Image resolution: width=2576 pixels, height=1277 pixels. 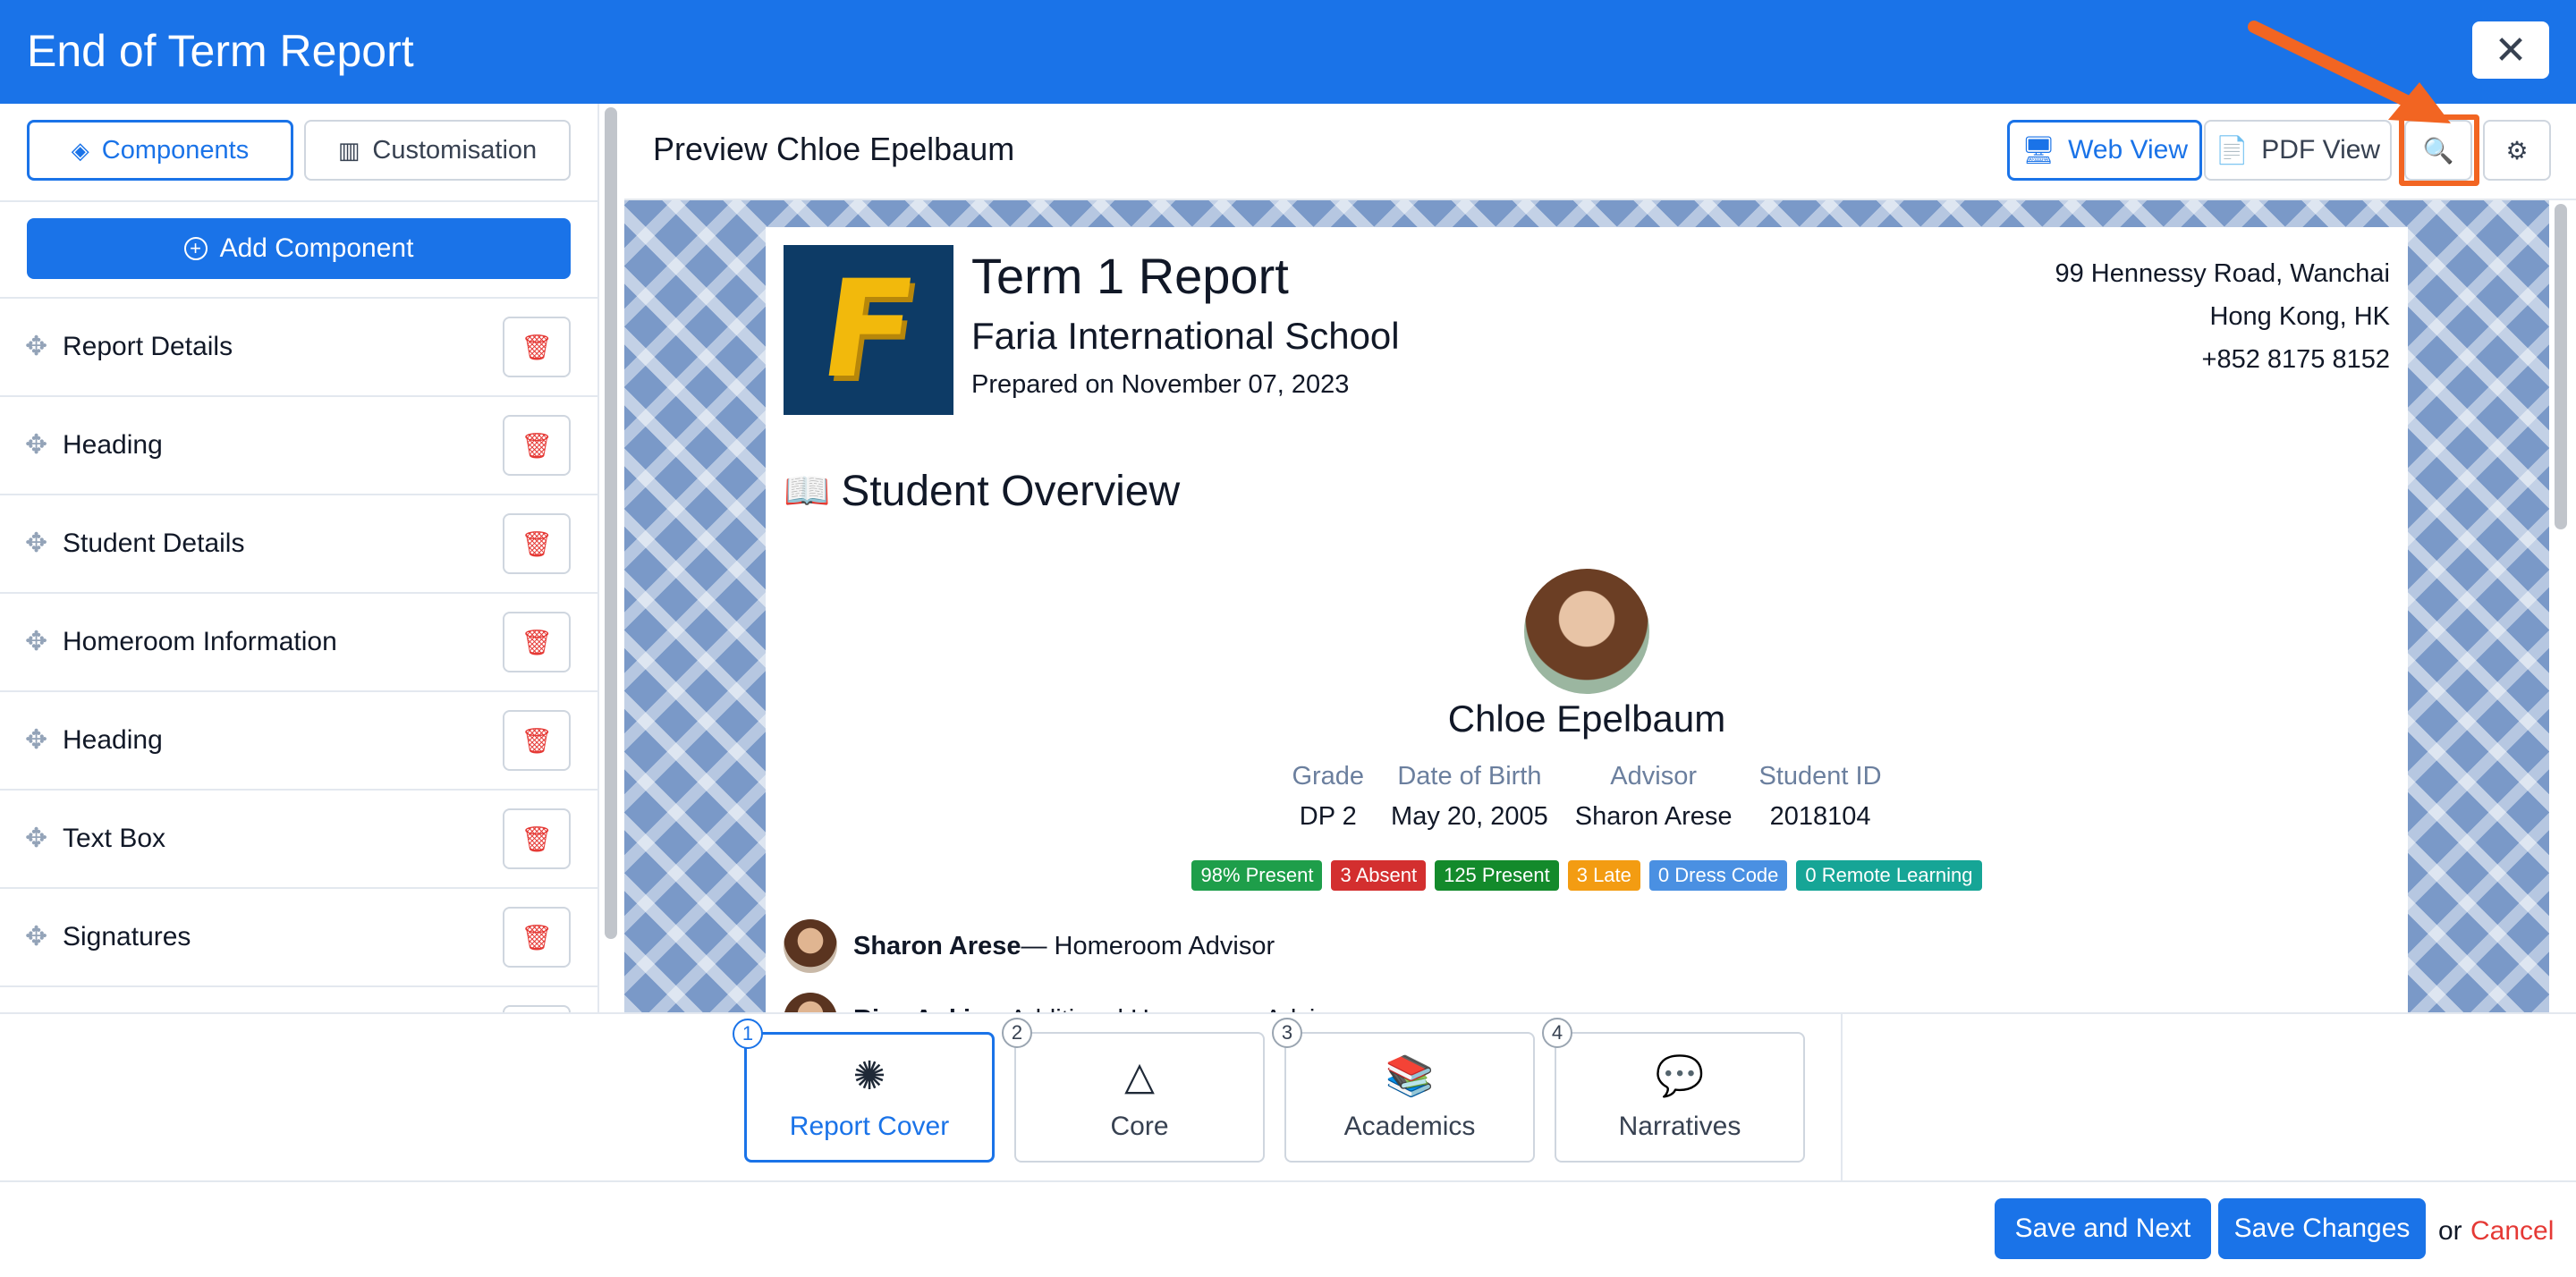 I want to click on status-badge: 125 Present, so click(x=1497, y=875).